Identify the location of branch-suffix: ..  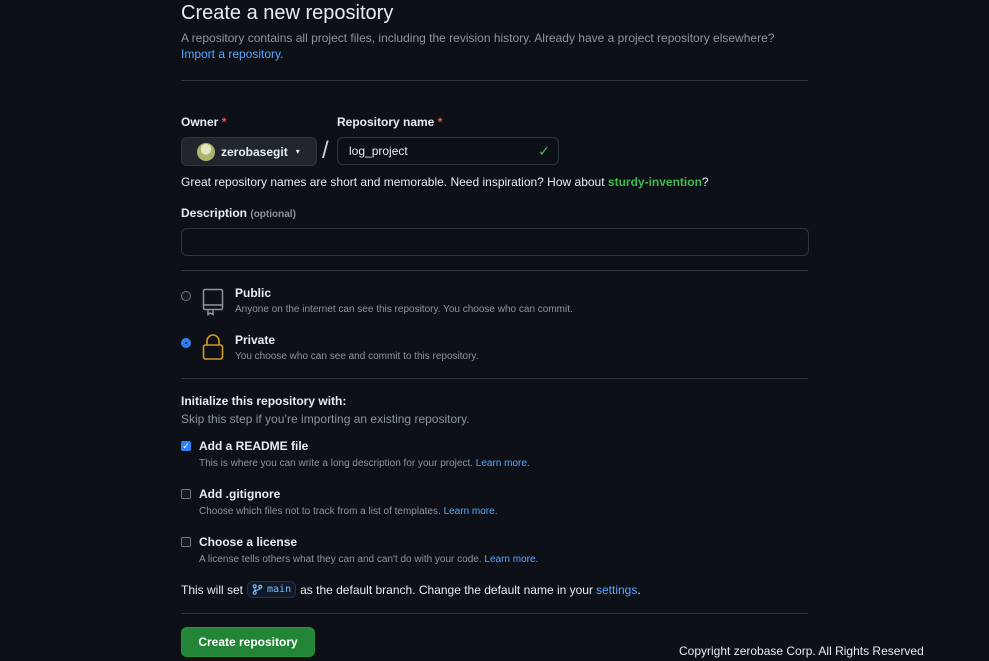
(639, 589).